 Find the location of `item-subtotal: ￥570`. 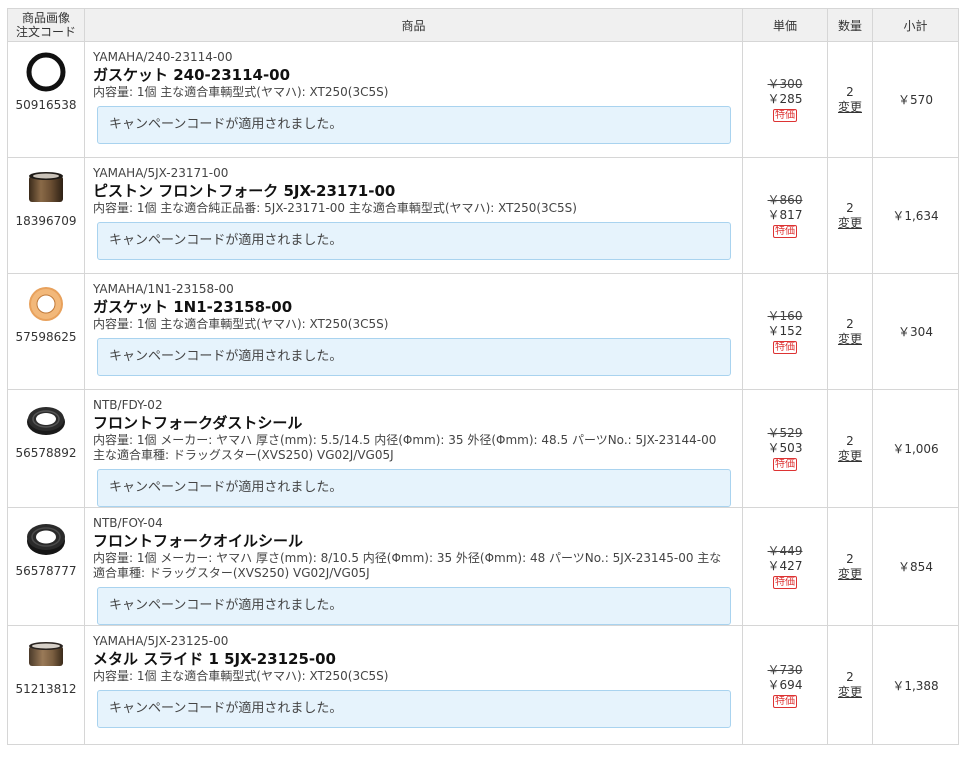

item-subtotal: ￥570 is located at coordinates (915, 99).